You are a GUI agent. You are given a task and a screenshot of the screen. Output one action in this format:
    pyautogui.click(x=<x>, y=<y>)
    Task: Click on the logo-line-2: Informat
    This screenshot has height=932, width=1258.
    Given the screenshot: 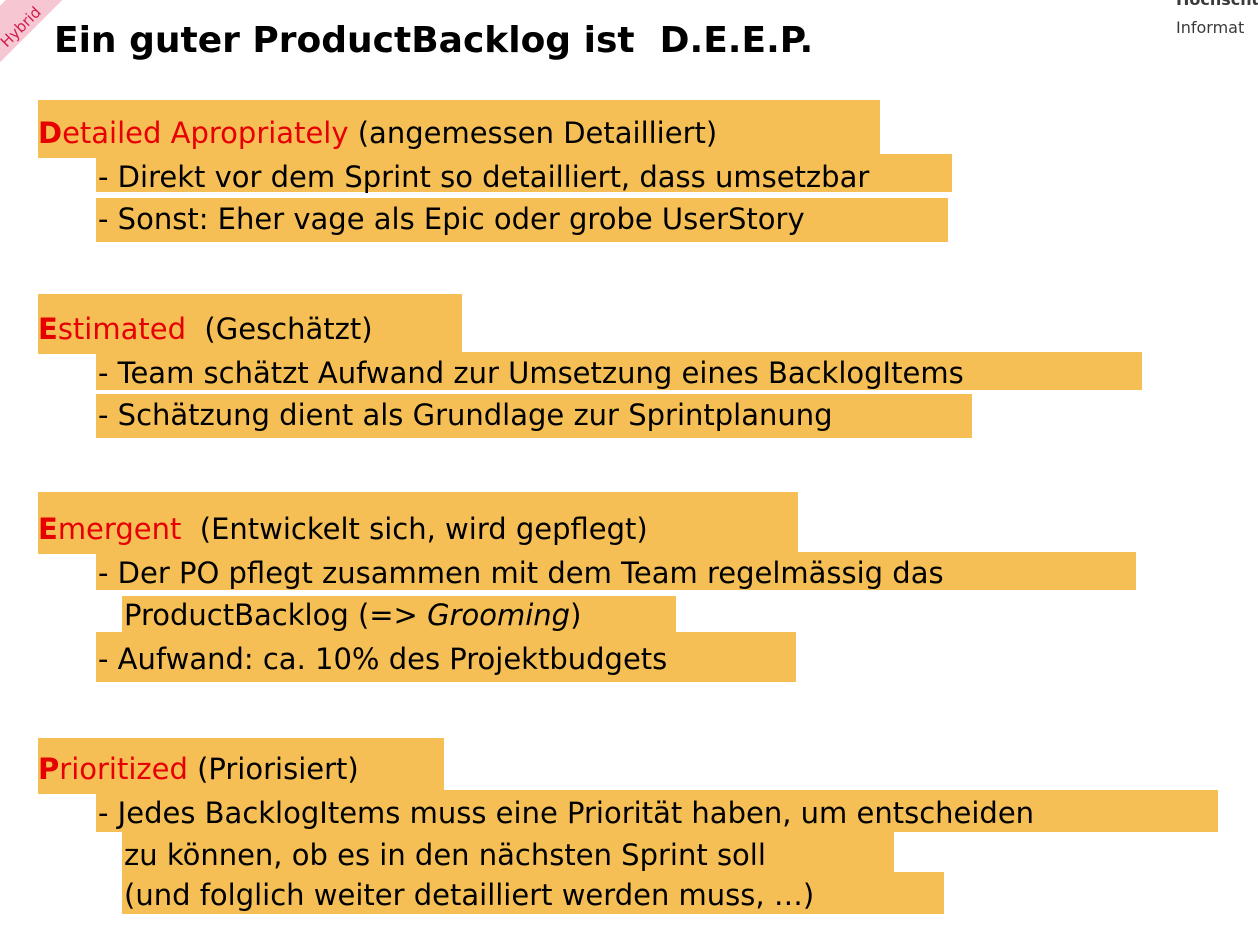 What is the action you would take?
    pyautogui.click(x=1210, y=27)
    